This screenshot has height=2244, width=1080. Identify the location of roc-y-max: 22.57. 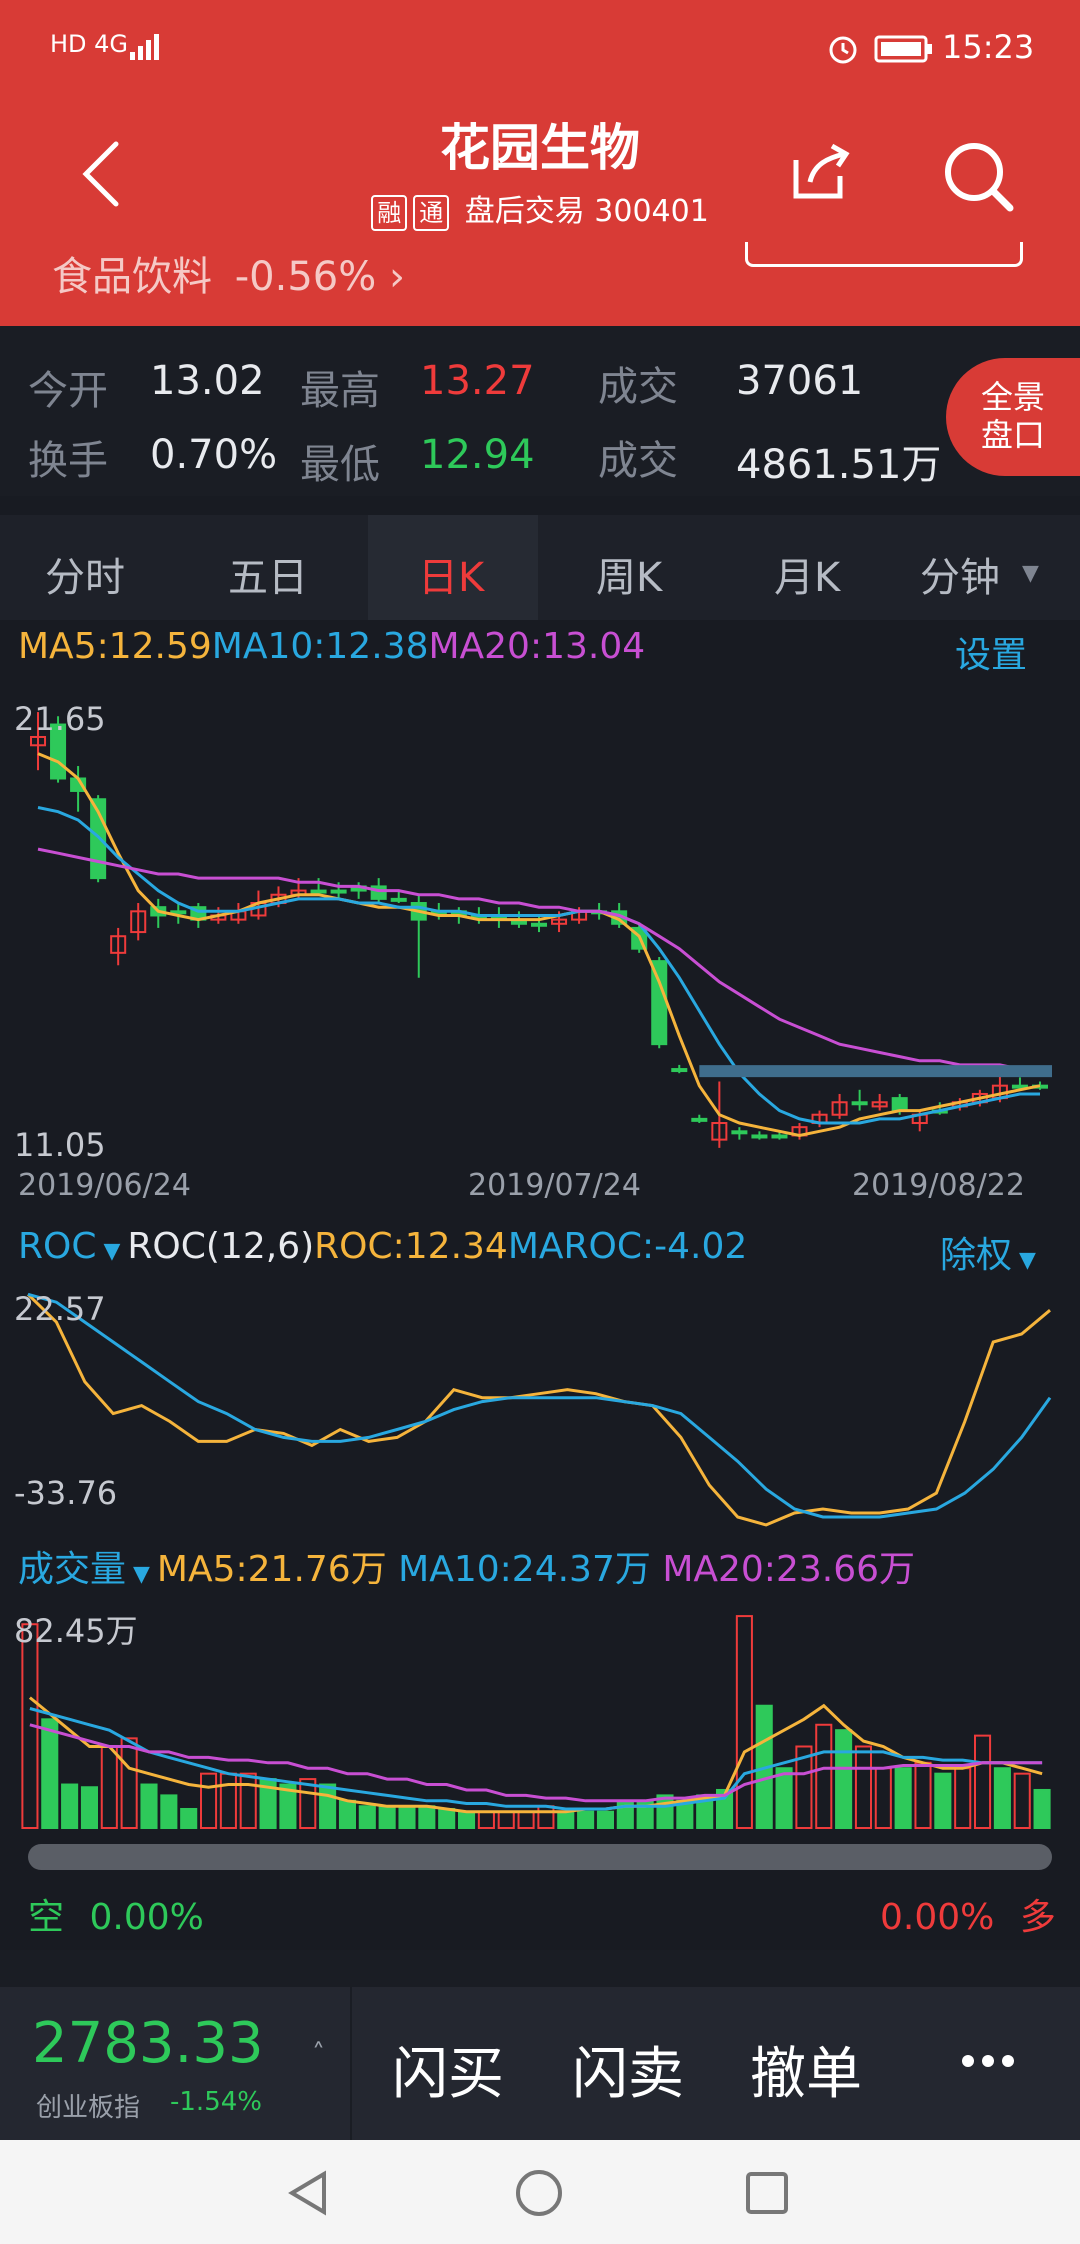
(60, 1309).